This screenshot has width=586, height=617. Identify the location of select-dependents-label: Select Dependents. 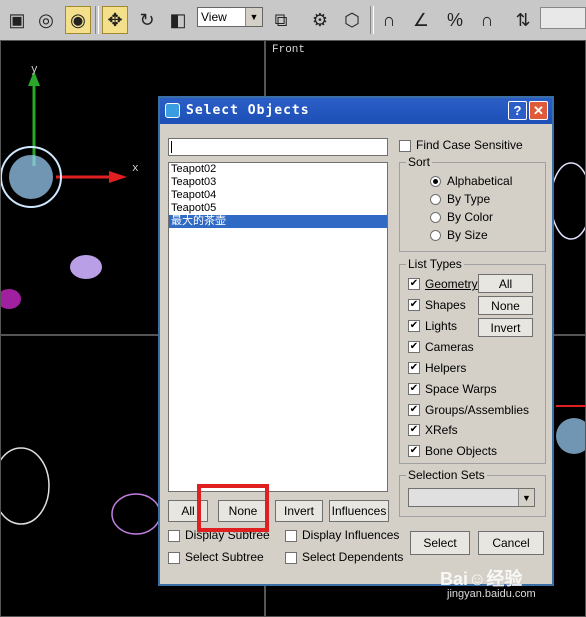
(353, 557).